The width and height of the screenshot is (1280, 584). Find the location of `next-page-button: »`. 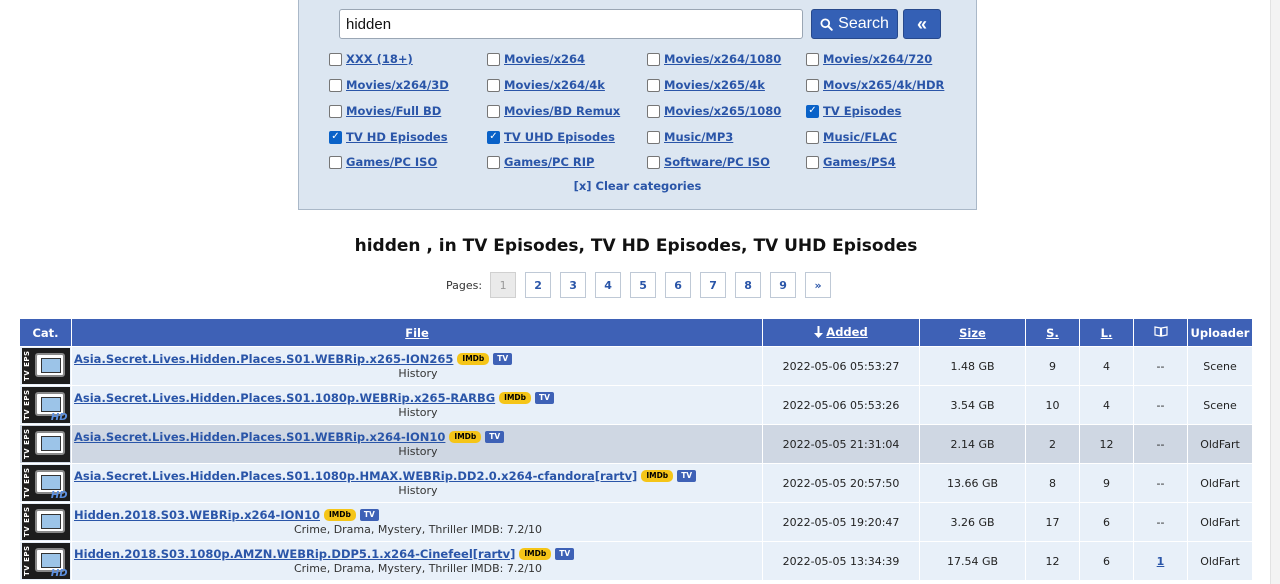

next-page-button: » is located at coordinates (818, 285).